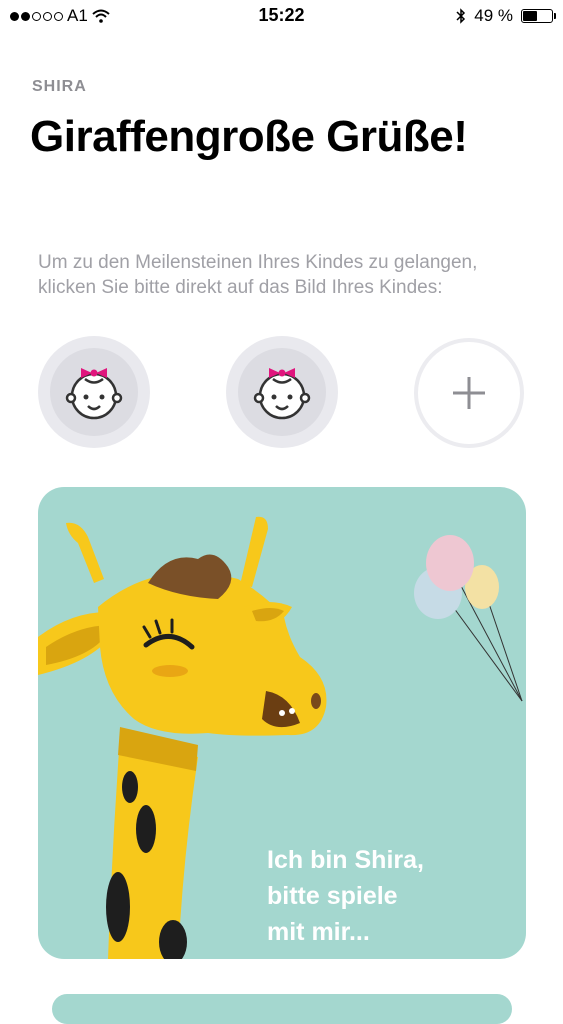 The image size is (563, 1024). What do you see at coordinates (59, 86) in the screenshot?
I see `child-name-eyebrow: SHIRA` at bounding box center [59, 86].